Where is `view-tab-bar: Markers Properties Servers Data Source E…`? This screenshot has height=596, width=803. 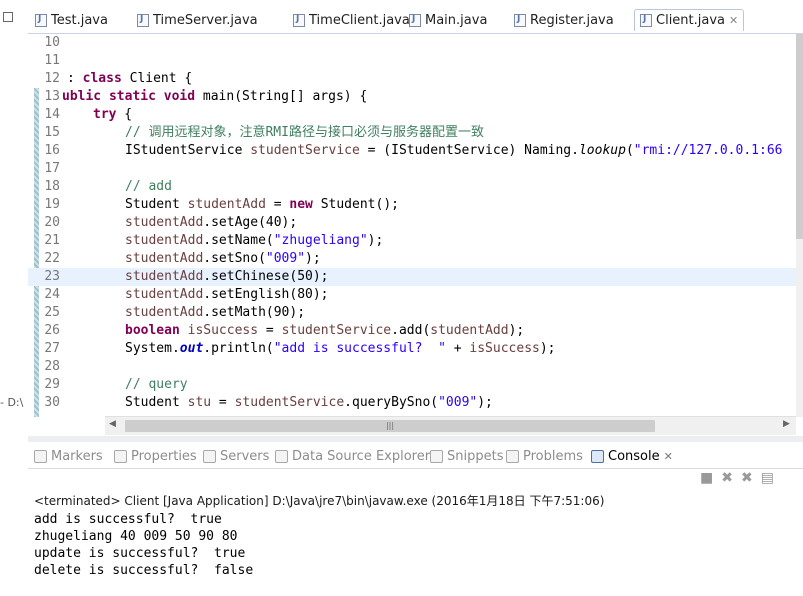 view-tab-bar: Markers Properties Servers Data Source E… is located at coordinates (415, 455).